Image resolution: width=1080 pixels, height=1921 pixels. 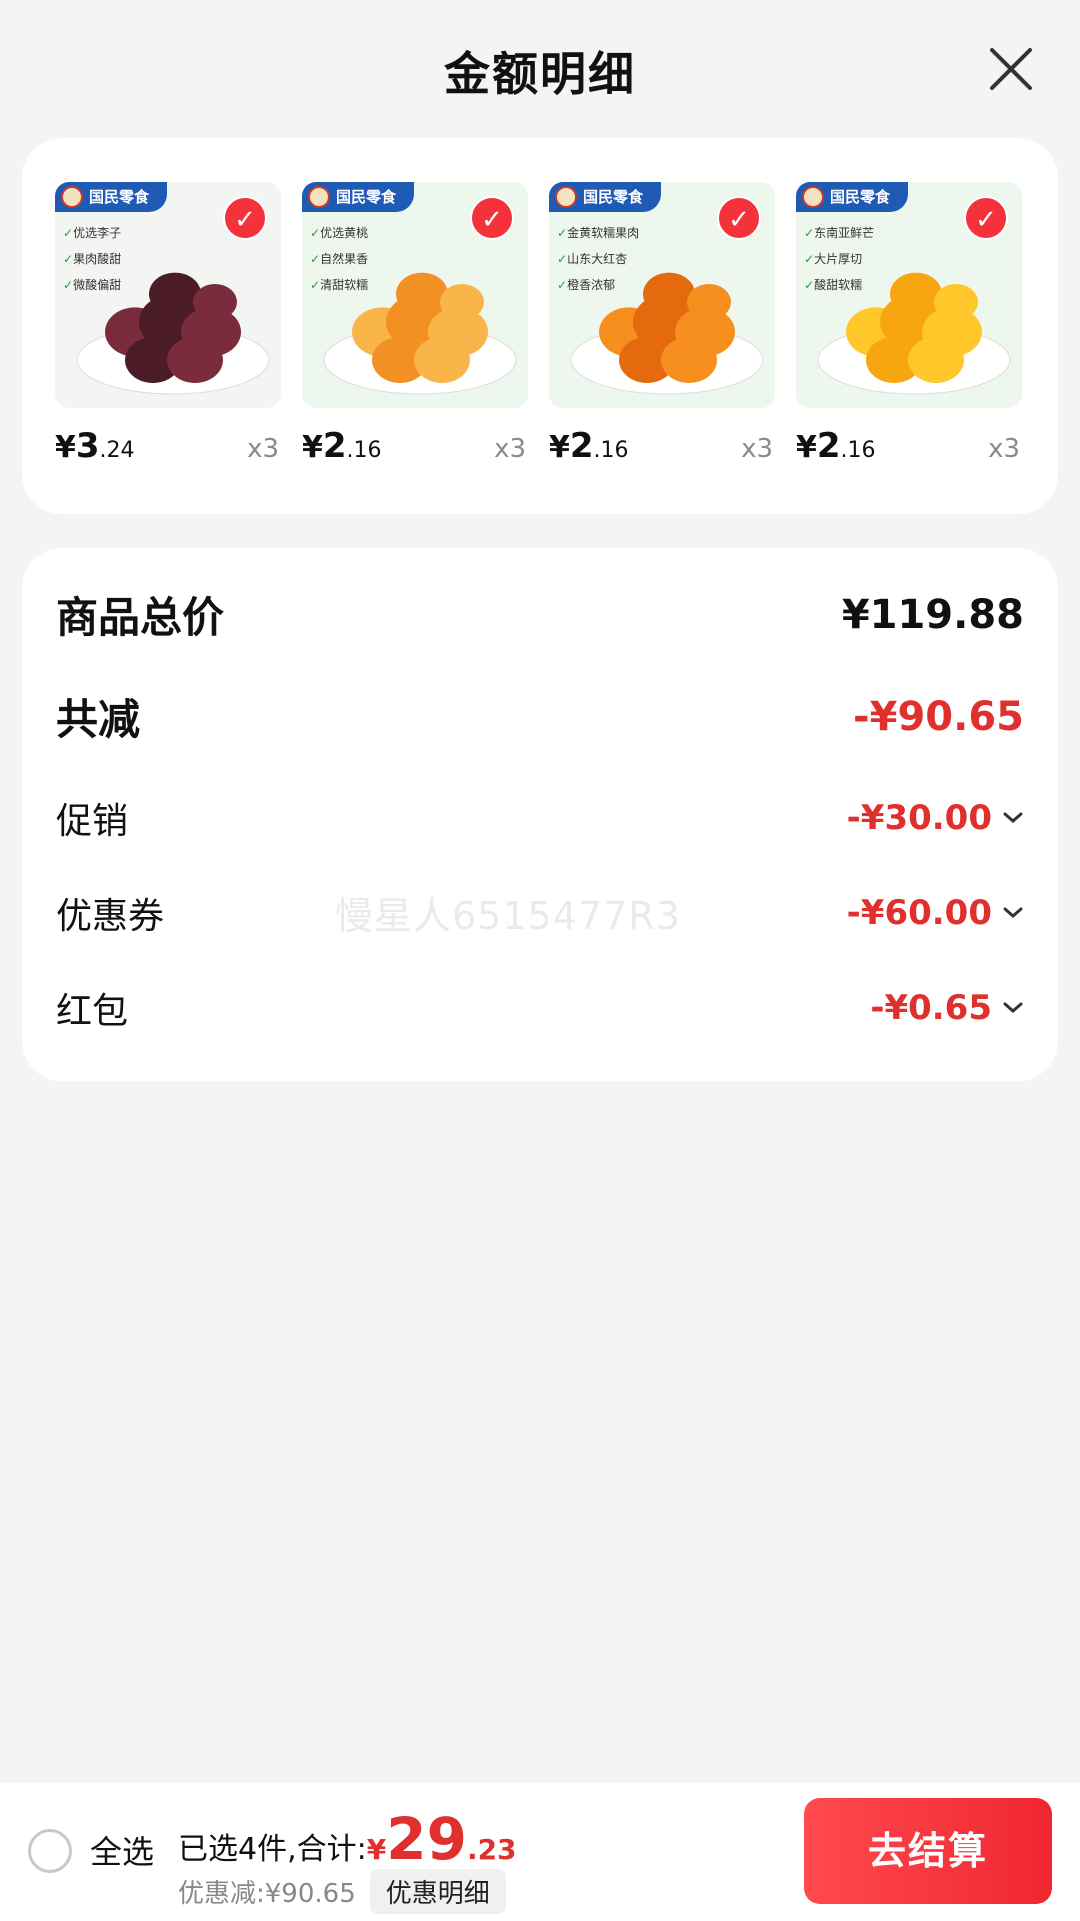 I want to click on product-feature: 金黄软糯果肉, so click(x=598, y=233).